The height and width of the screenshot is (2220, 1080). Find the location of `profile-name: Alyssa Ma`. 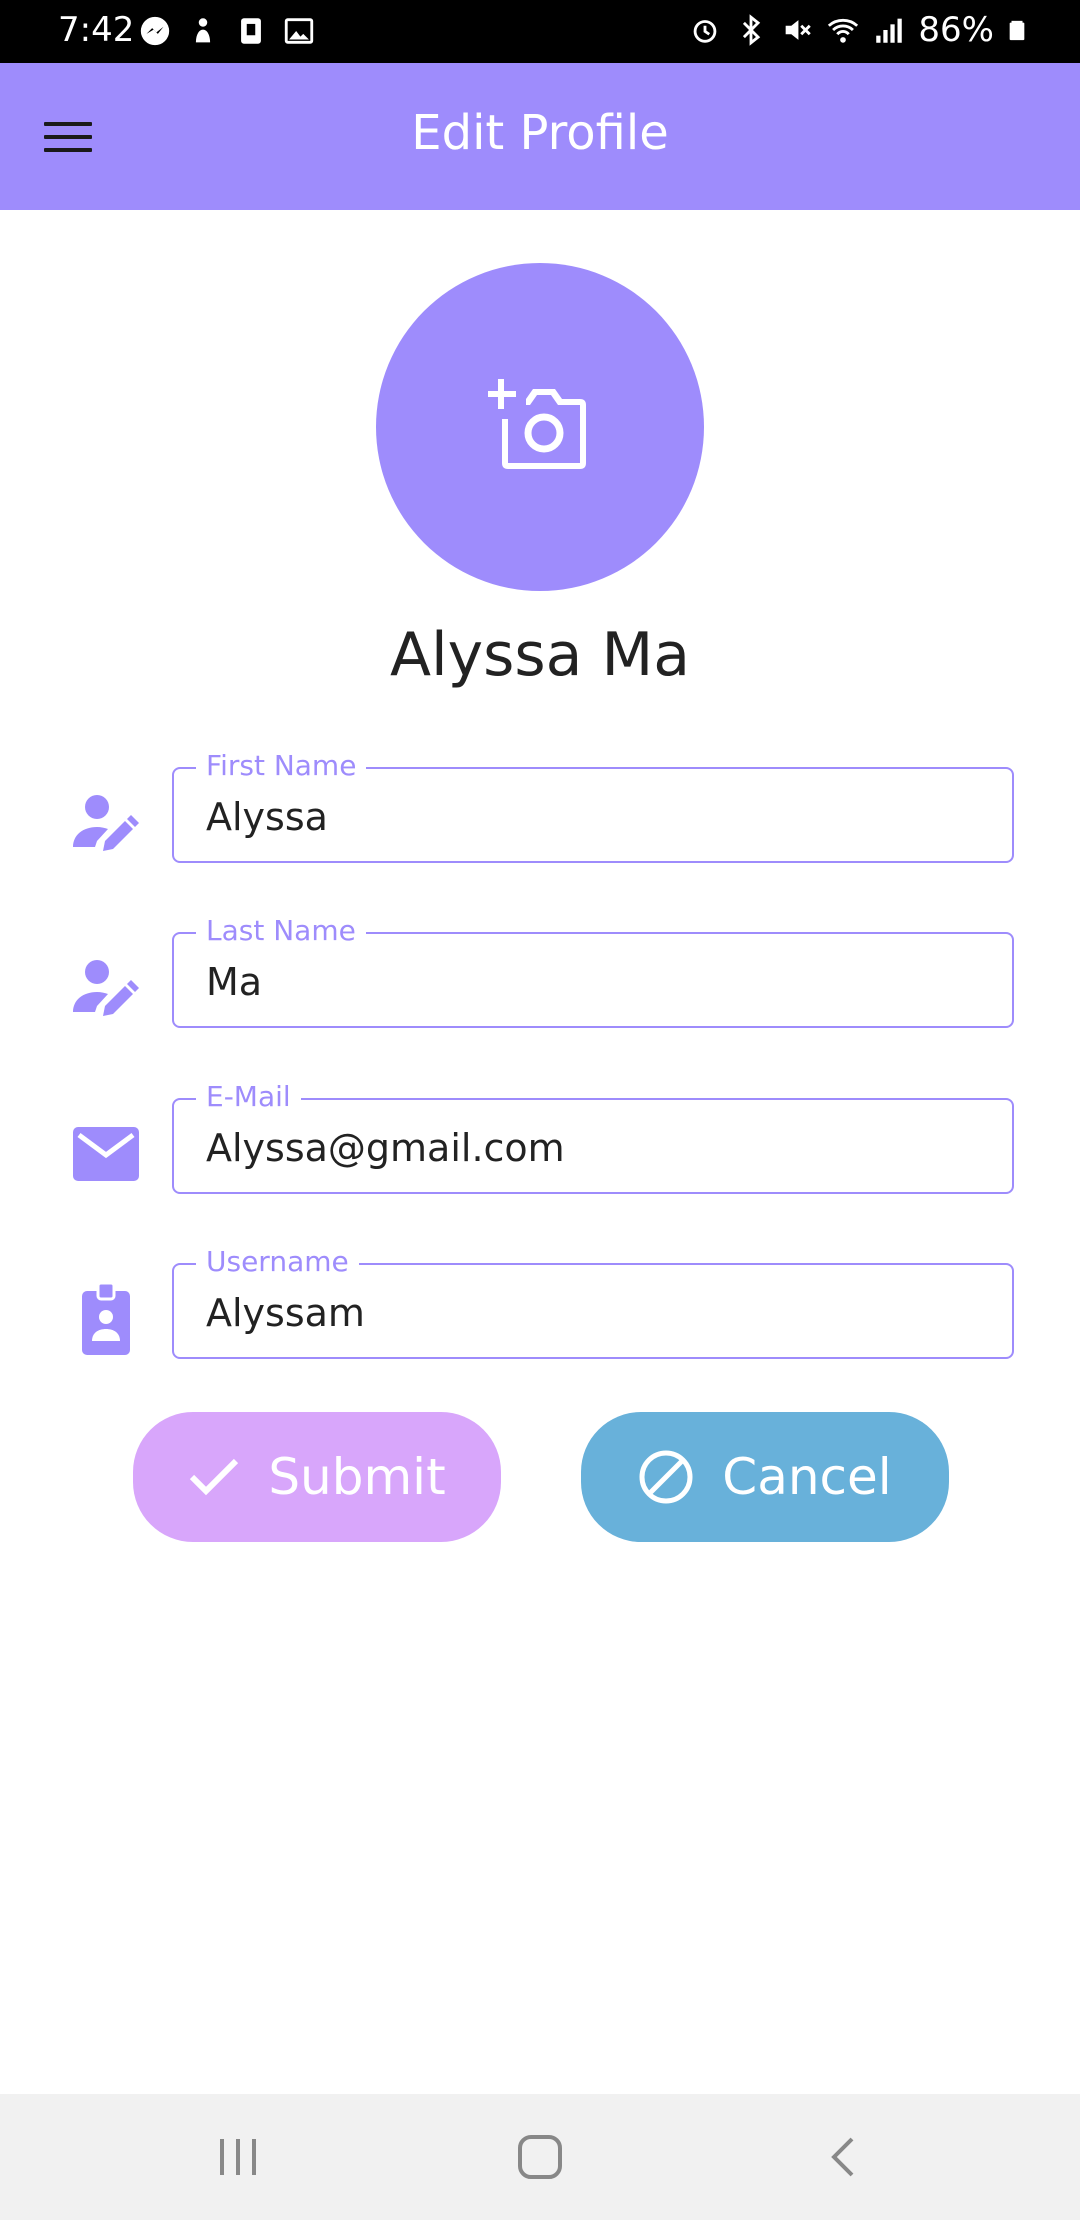

profile-name: Alyssa Ma is located at coordinates (540, 655).